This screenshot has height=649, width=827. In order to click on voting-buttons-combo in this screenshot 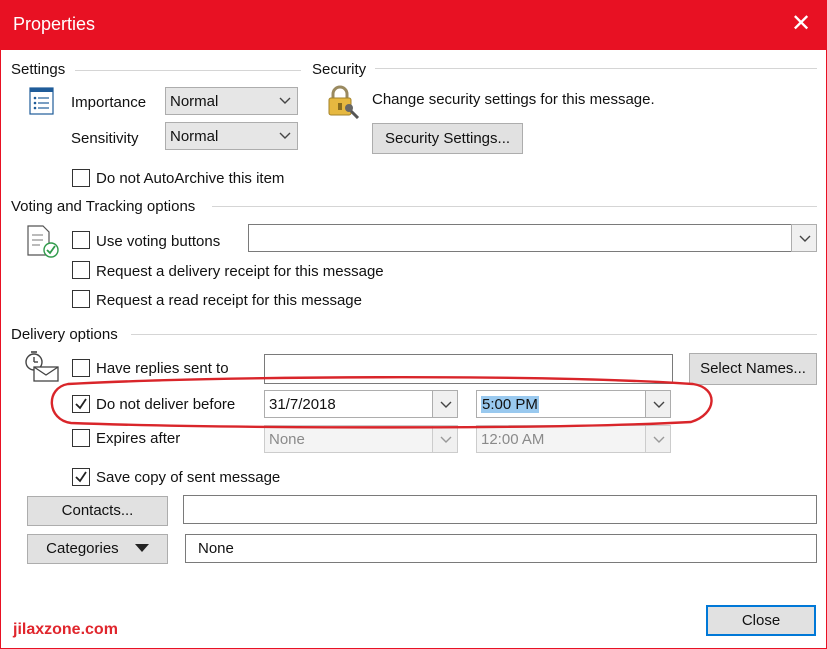, I will do `click(532, 238)`.